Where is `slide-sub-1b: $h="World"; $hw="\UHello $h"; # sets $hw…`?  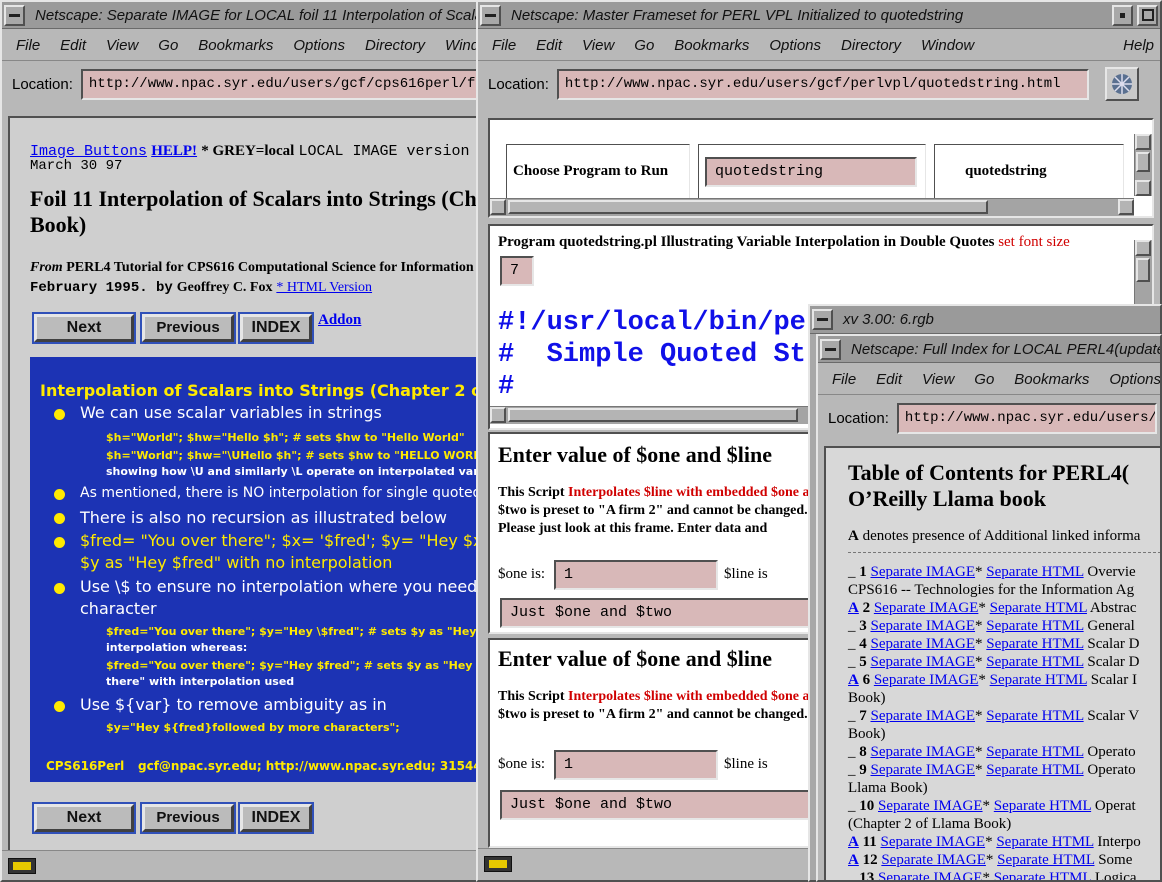
slide-sub-1b: $h="World"; $hw="\UHello $h"; # sets $hw… is located at coordinates (298, 455).